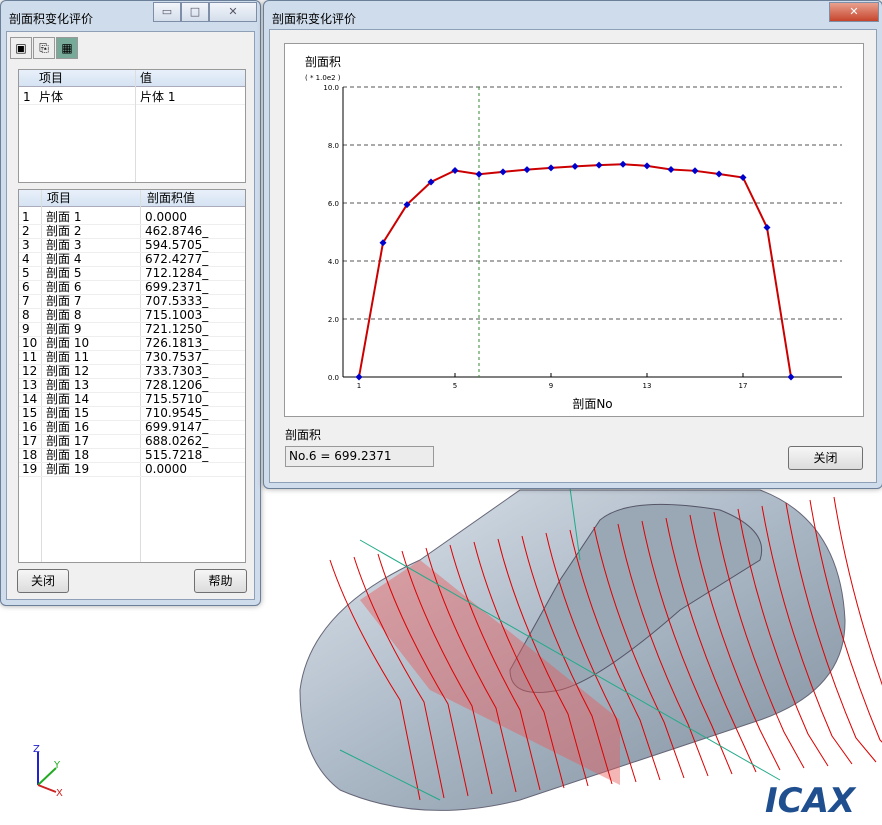  Describe the element at coordinates (30, 371) in the screenshot. I see `cell: 12` at that location.